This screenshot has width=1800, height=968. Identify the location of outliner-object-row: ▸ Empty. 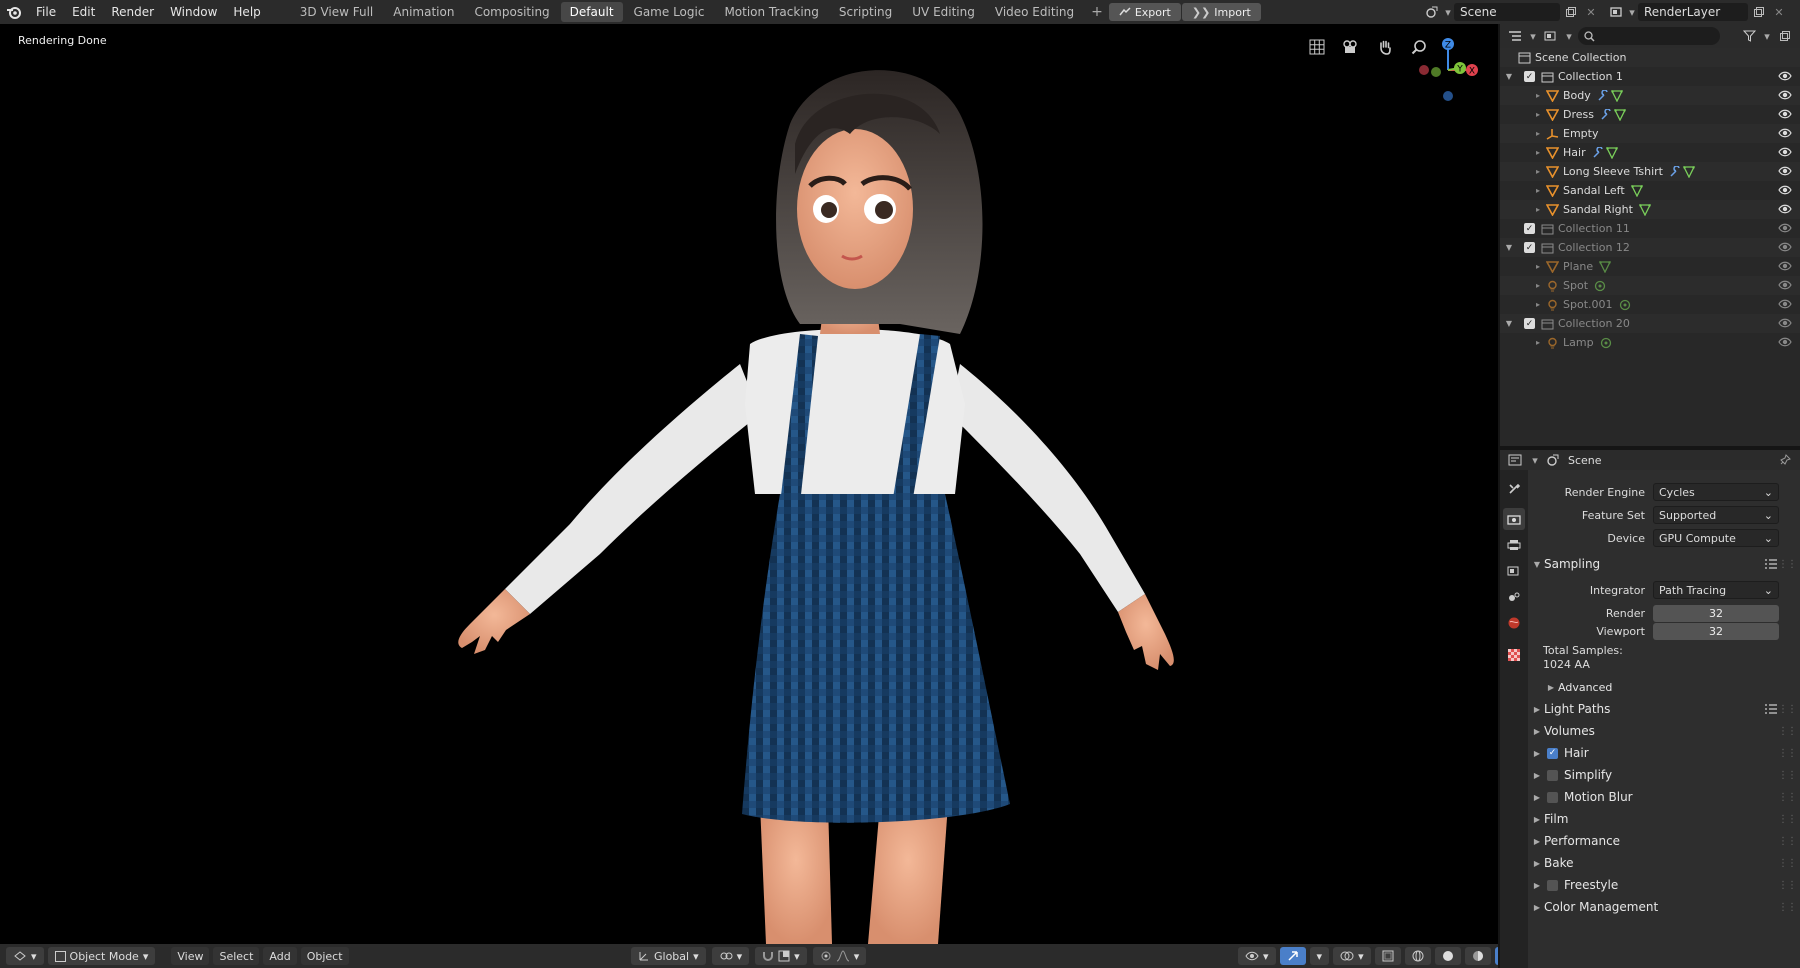
(1650, 133).